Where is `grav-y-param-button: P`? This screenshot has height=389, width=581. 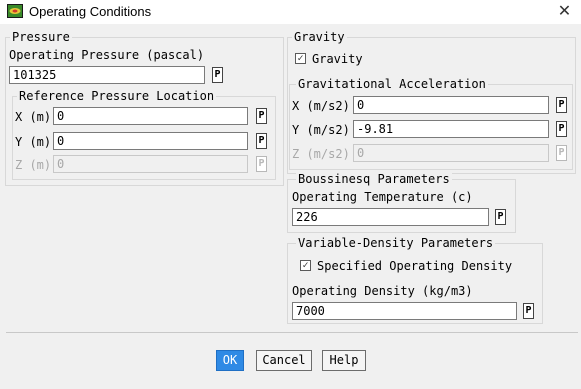 grav-y-param-button: P is located at coordinates (561, 129).